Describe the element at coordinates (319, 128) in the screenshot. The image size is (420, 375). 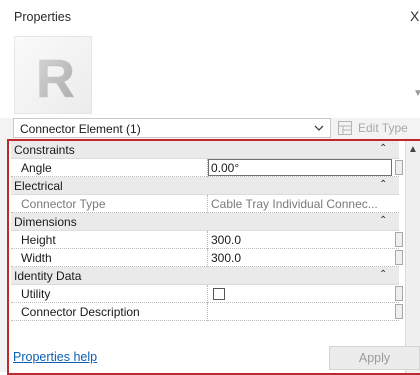
I see `chevron-down-icon` at that location.